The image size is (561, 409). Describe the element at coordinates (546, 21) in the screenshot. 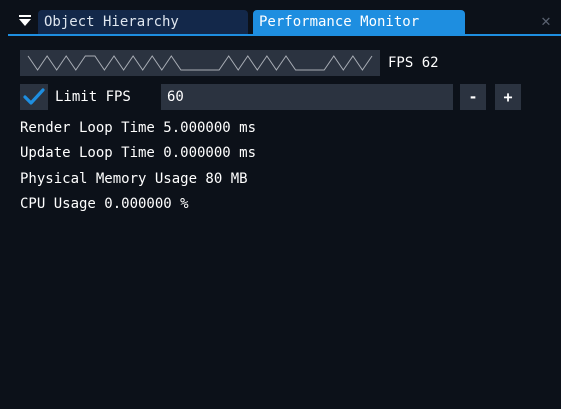

I see `close-icon: ✕` at that location.